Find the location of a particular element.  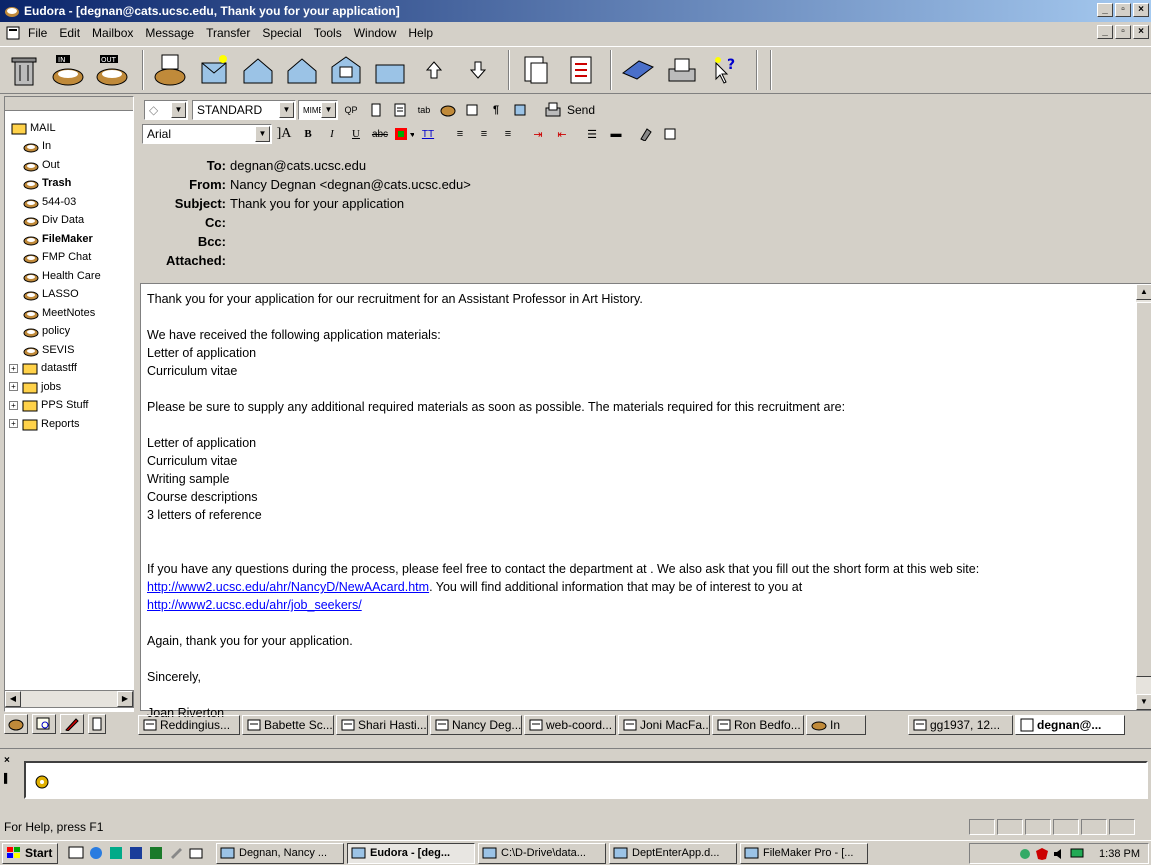

mailbox-item: FMP Chat is located at coordinates (69, 257).